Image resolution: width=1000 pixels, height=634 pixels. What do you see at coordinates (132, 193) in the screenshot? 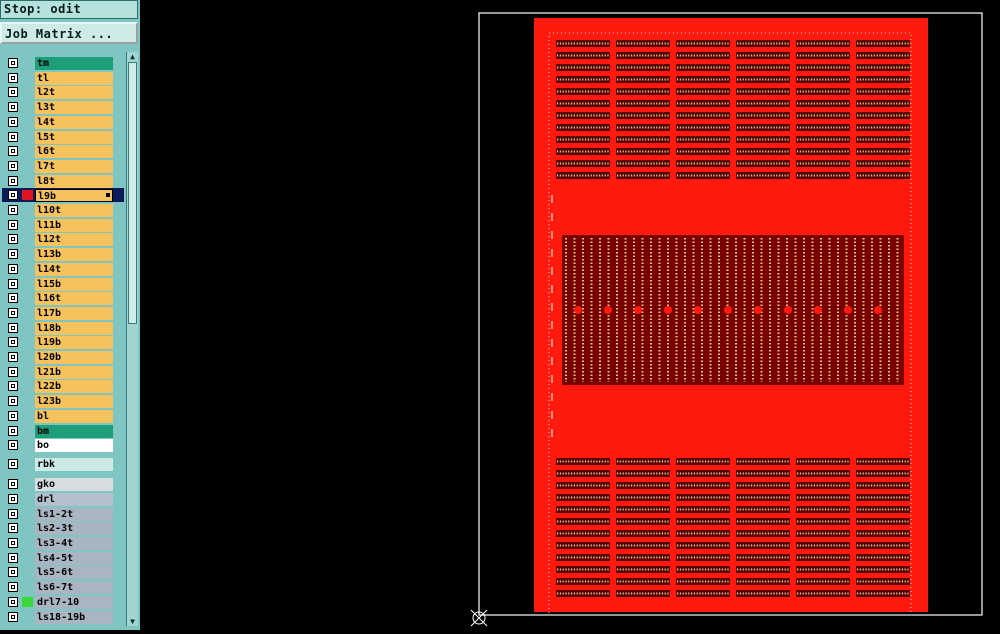
I see `scroll-thumb` at bounding box center [132, 193].